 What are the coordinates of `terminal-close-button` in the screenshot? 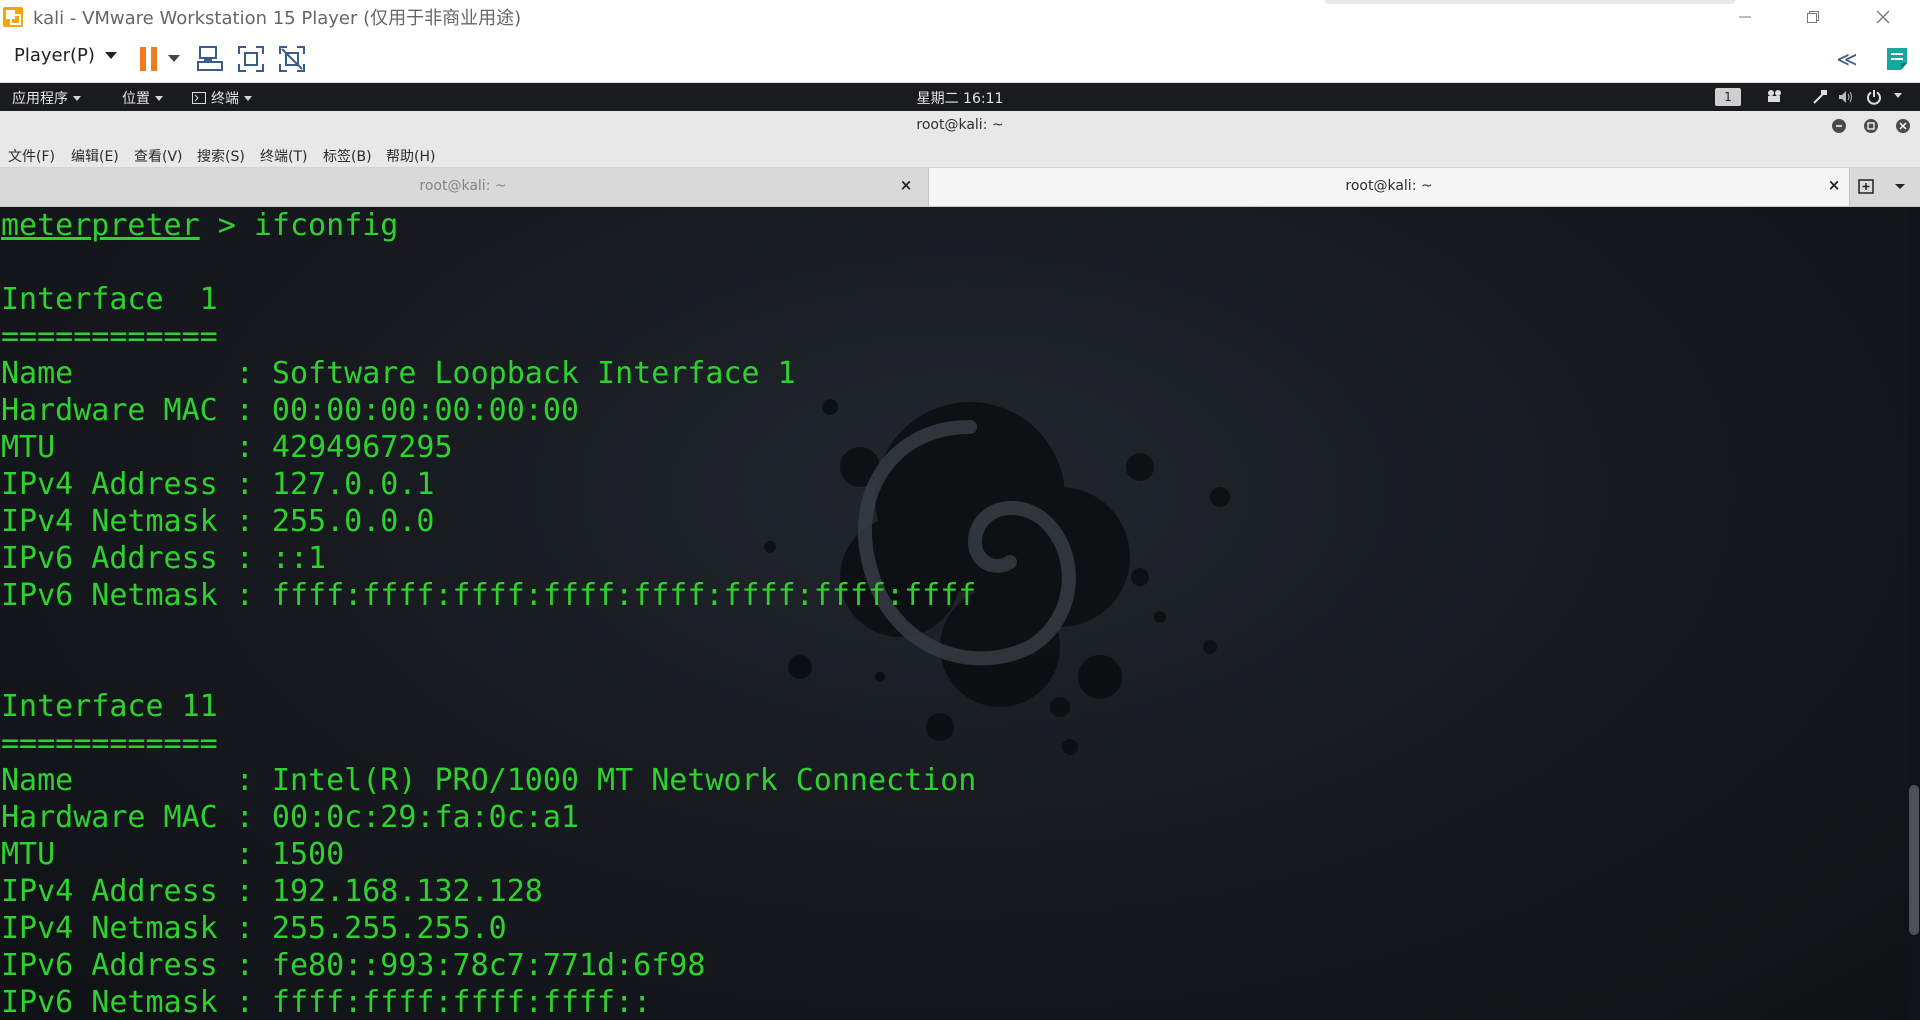 It's located at (1903, 126).